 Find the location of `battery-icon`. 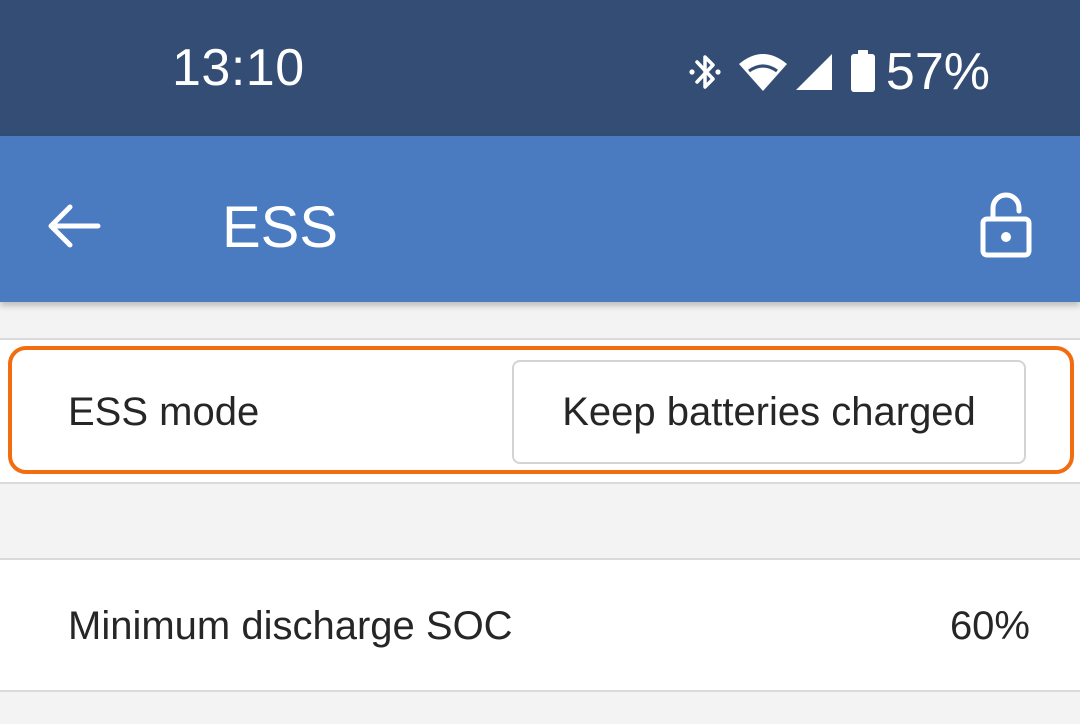

battery-icon is located at coordinates (862, 71).